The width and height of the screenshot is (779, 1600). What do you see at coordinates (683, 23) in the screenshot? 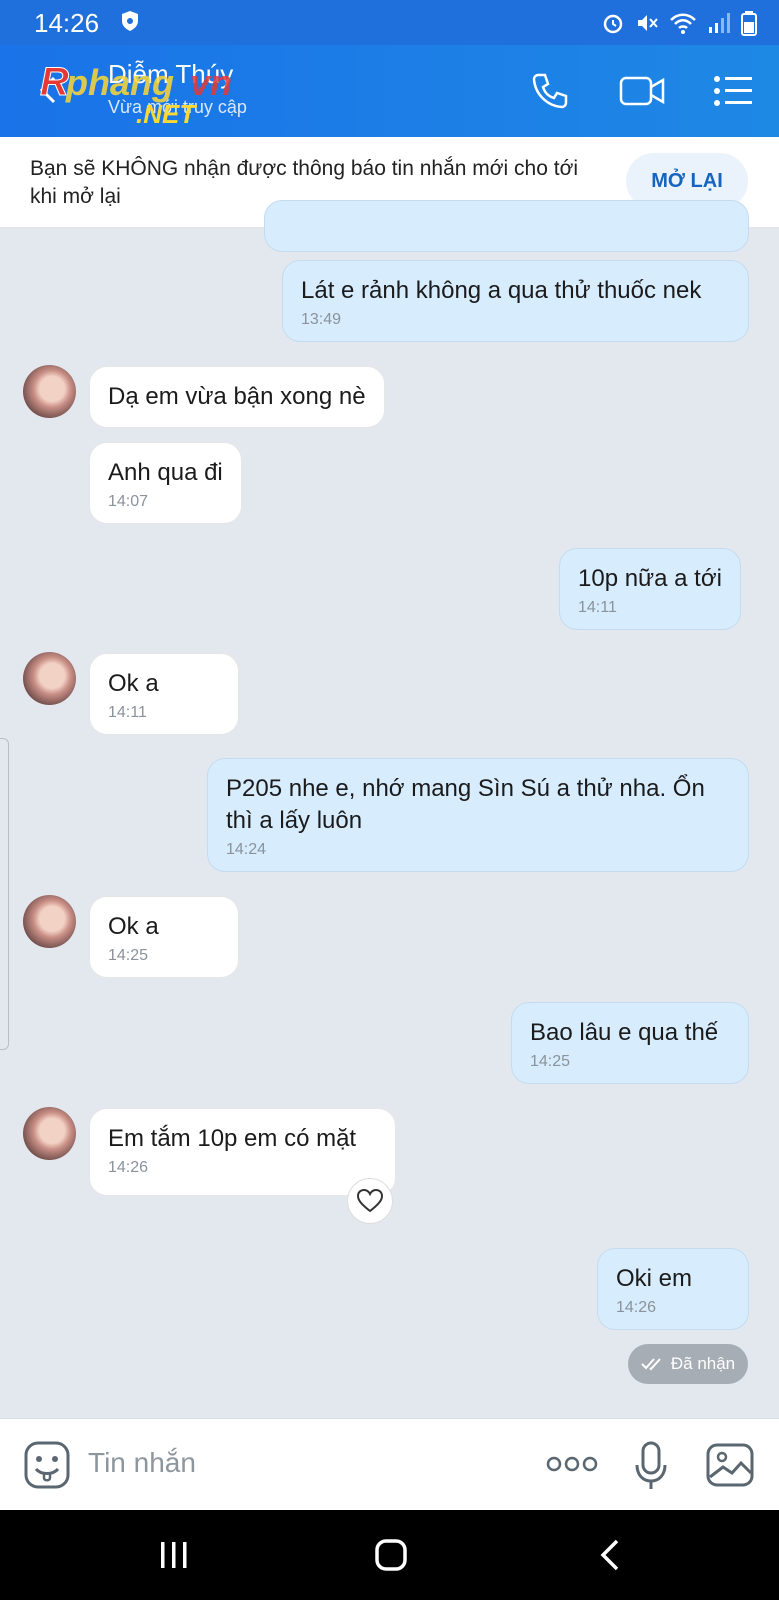
I see `wifi-icon` at bounding box center [683, 23].